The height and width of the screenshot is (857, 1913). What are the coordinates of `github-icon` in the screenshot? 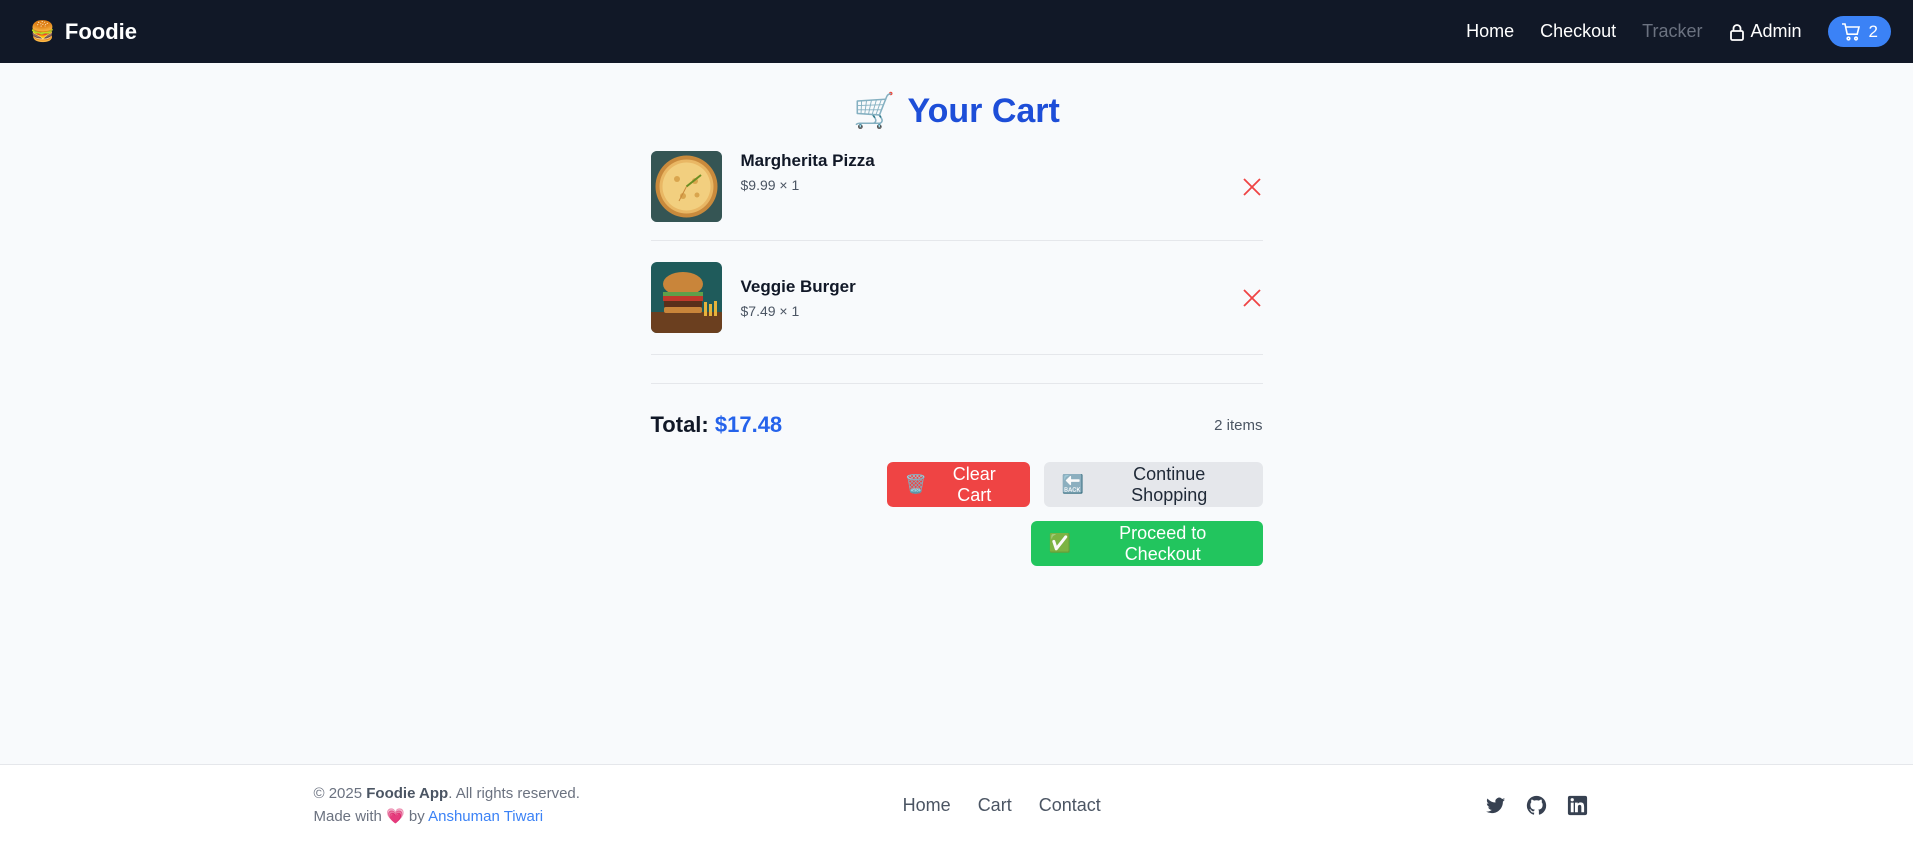 It's located at (1536, 805).